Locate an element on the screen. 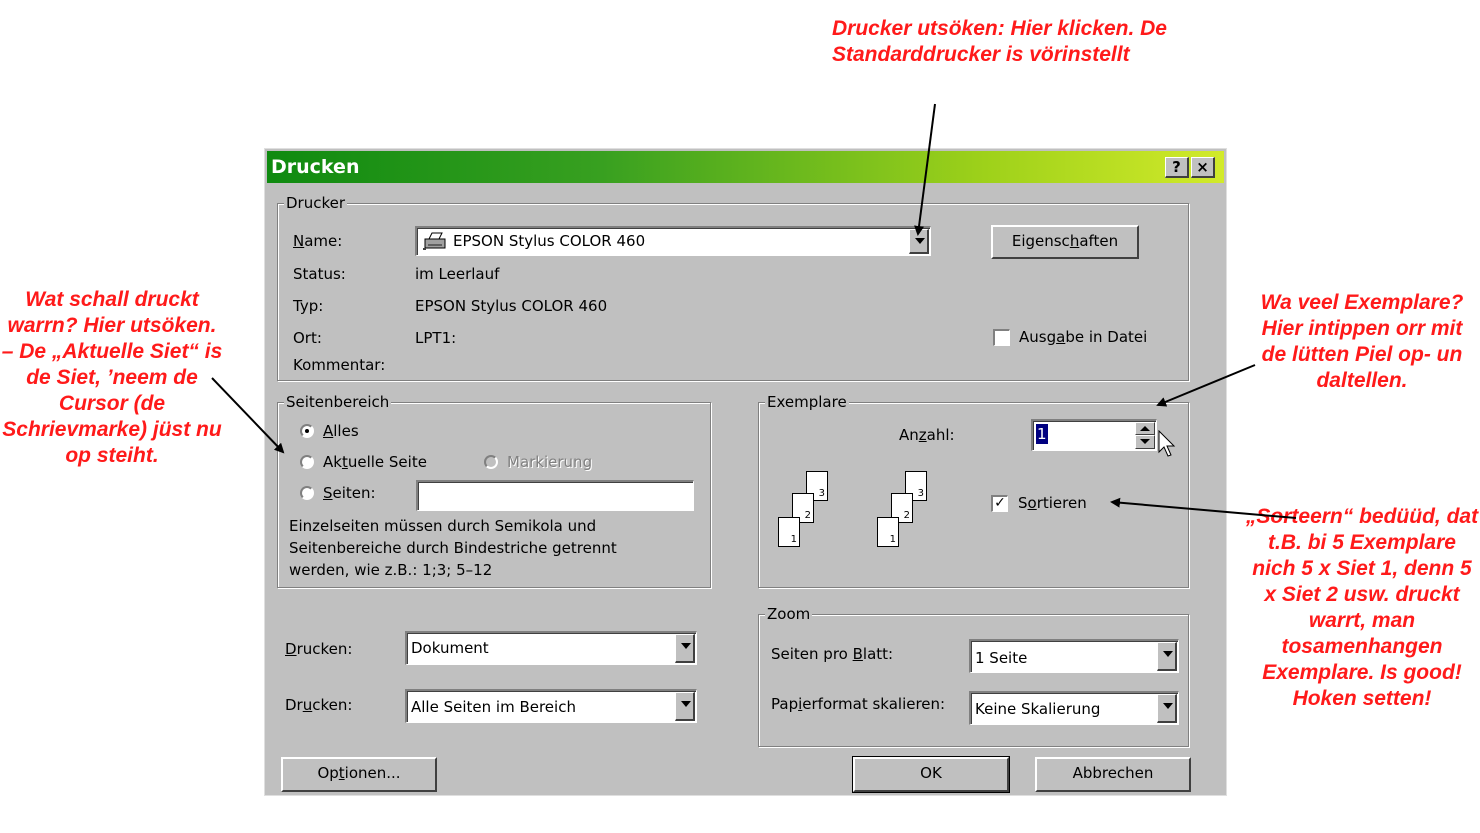 The height and width of the screenshot is (833, 1480). arrow-to-copies-spinner is located at coordinates (1206, 385).